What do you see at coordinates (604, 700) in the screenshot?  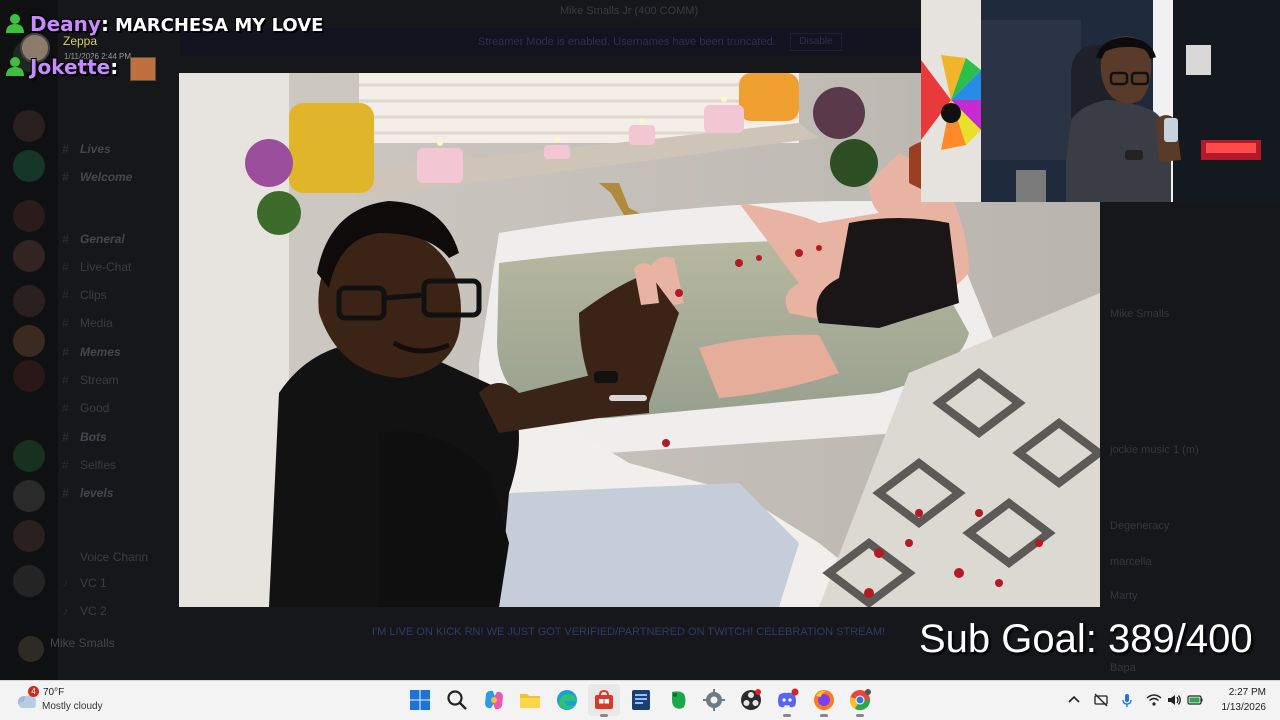 I see `store-icon` at bounding box center [604, 700].